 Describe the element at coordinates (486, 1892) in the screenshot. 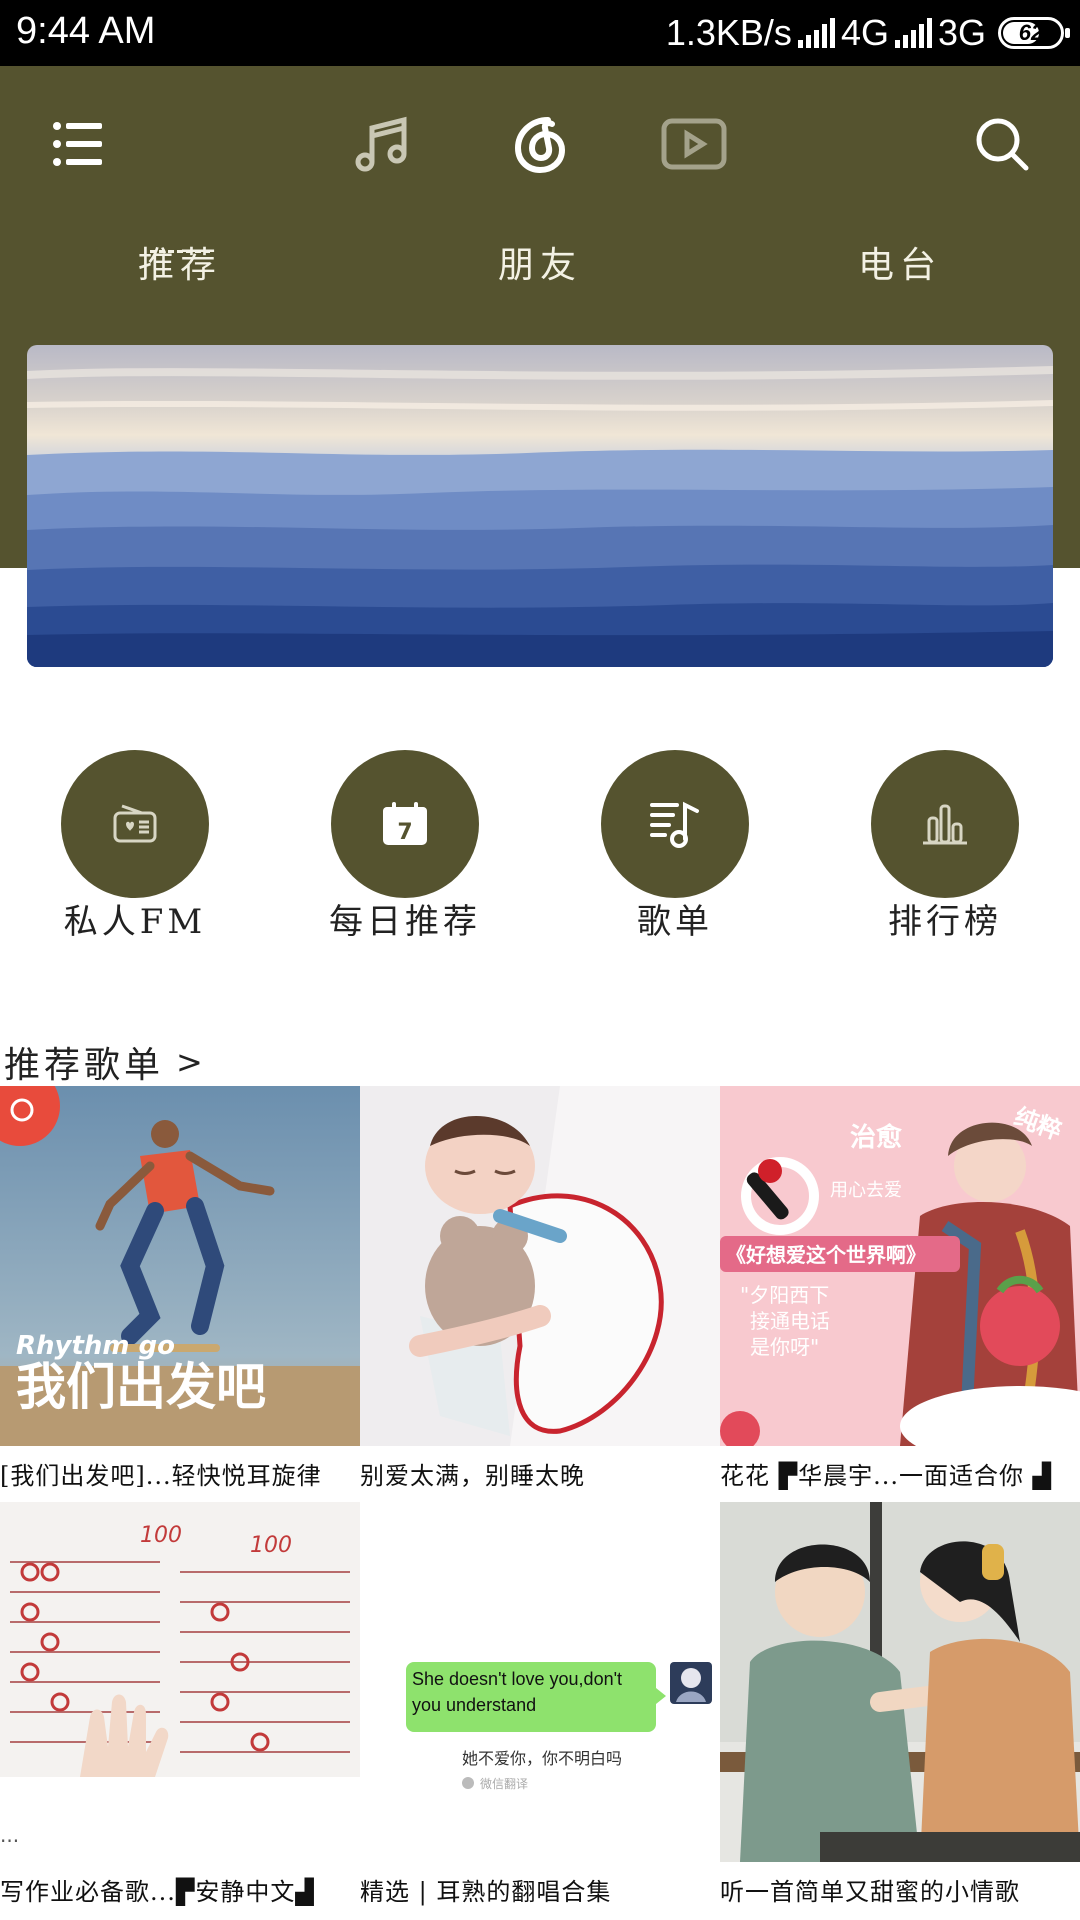

I see `playlist-title: 精选 | 耳熟的翻唱合集` at that location.